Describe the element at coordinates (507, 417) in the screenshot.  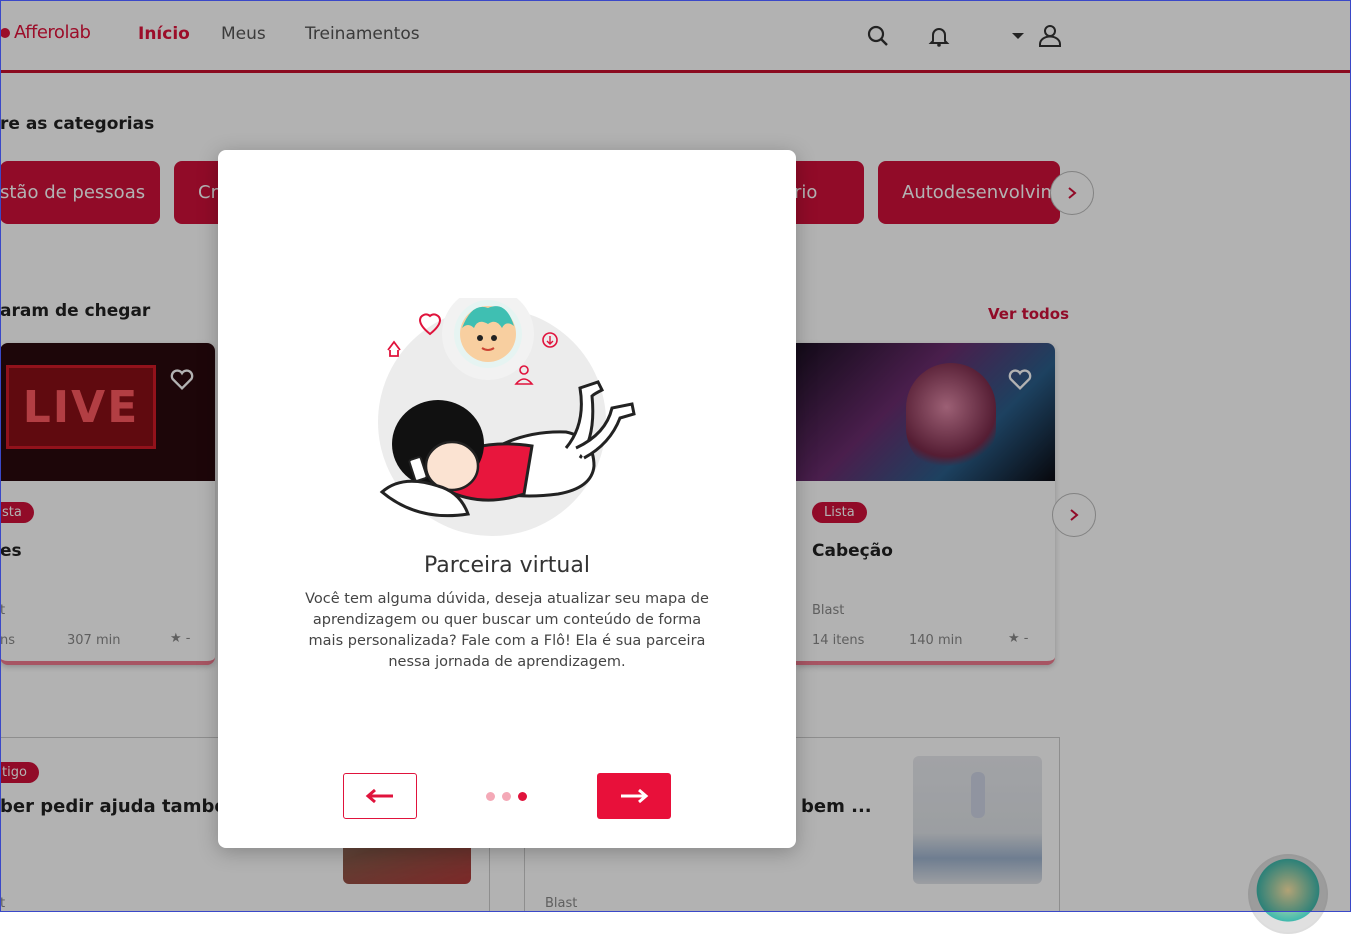
I see `virtual-partner-illustration` at that location.